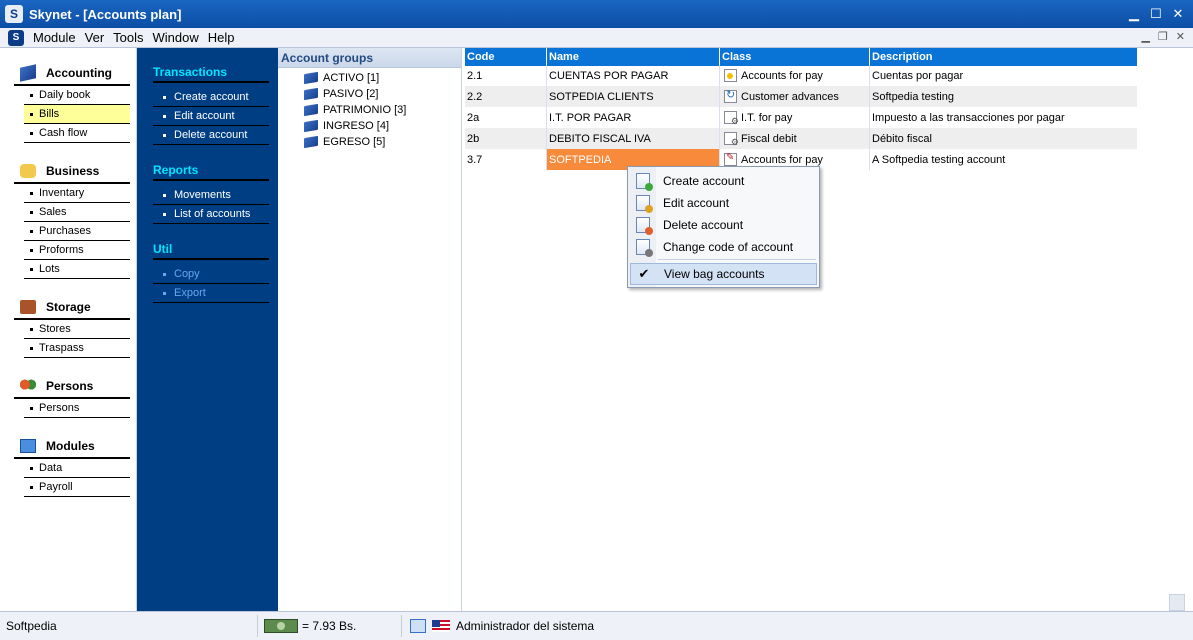 This screenshot has height=640, width=1193. What do you see at coordinates (723, 247) in the screenshot?
I see `ctx-change-code: Change code of account` at bounding box center [723, 247].